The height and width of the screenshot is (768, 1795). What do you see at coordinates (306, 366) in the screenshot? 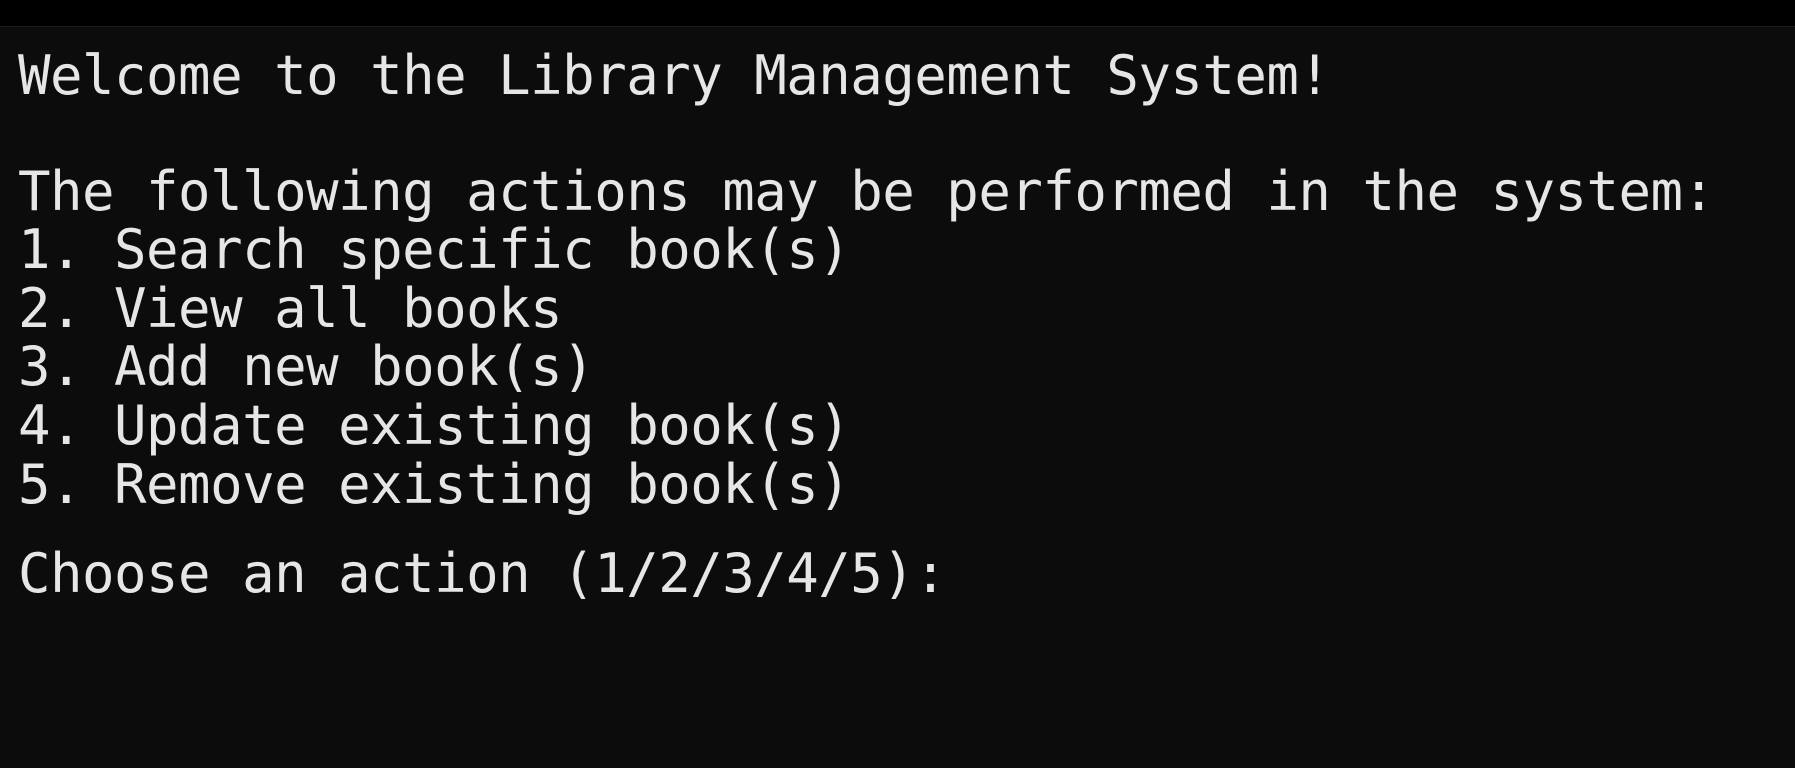
I see `action-item-add: 3. Add new book(s)` at bounding box center [306, 366].